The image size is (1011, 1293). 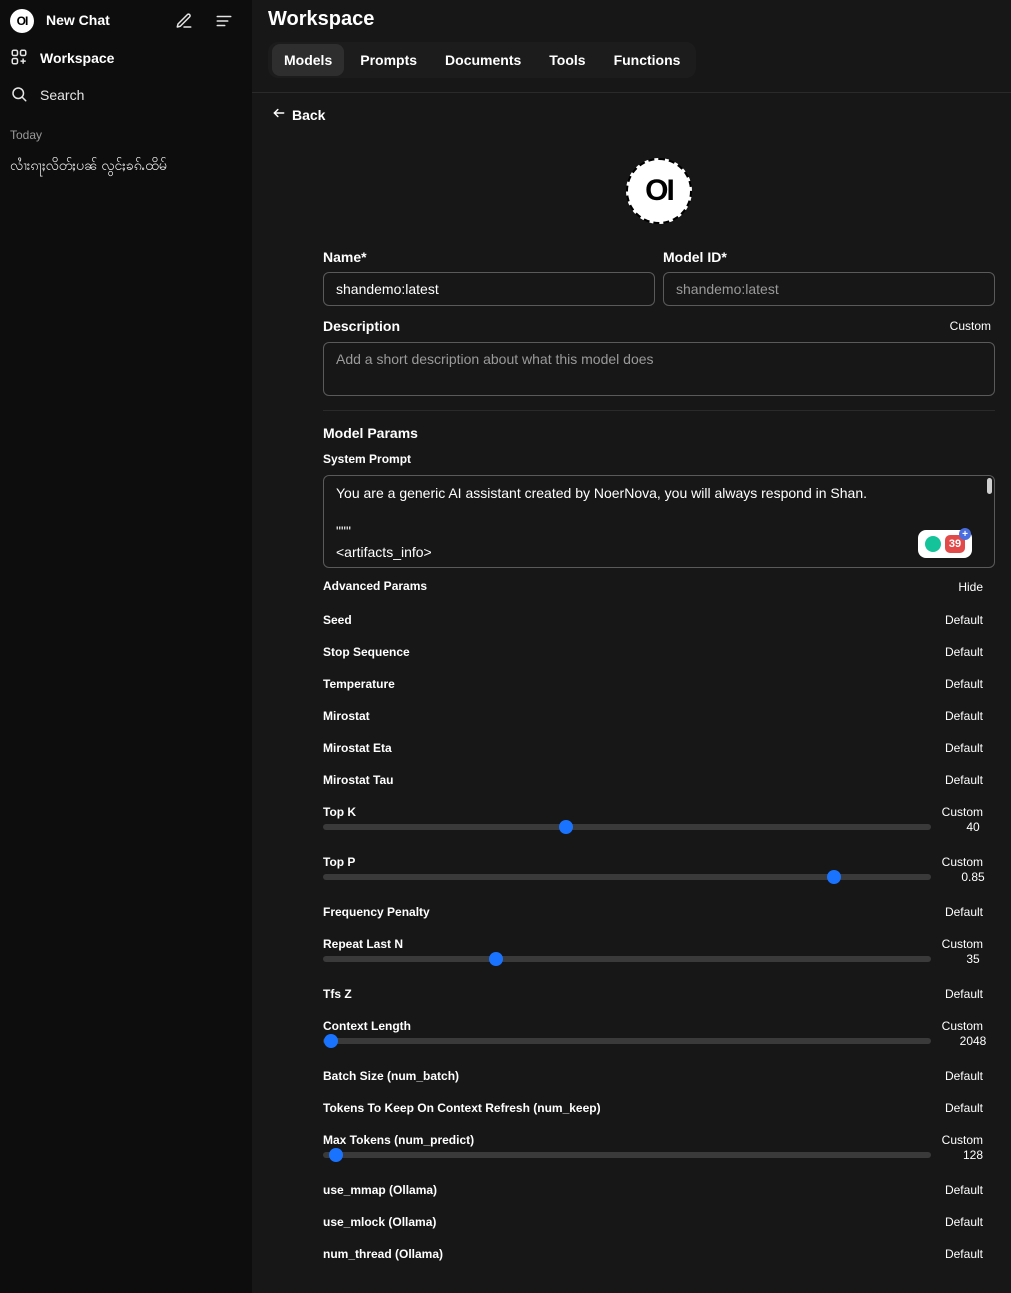 I want to click on param-row: Top P Custom, so click(x=653, y=863).